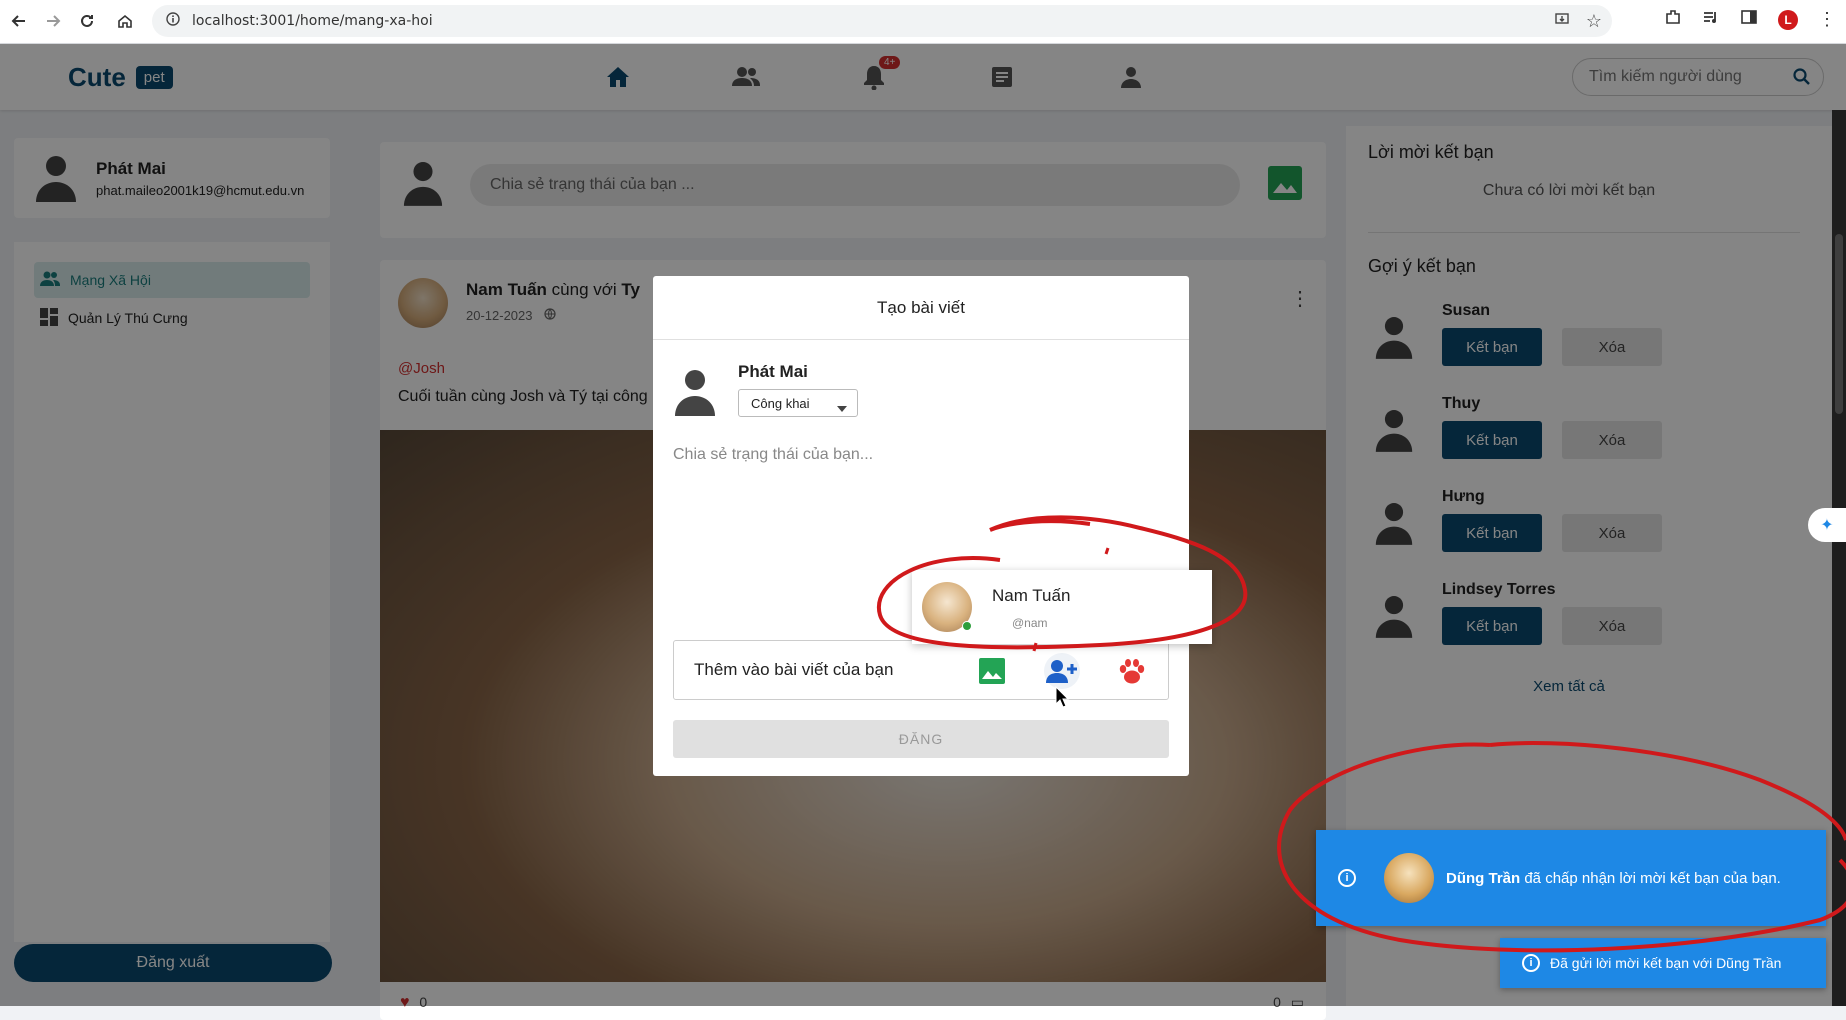 This screenshot has height=1020, width=1846. What do you see at coordinates (882, 21) in the screenshot?
I see `address-bar: localhost:3001/home/mang-xa-hoi ☆` at bounding box center [882, 21].